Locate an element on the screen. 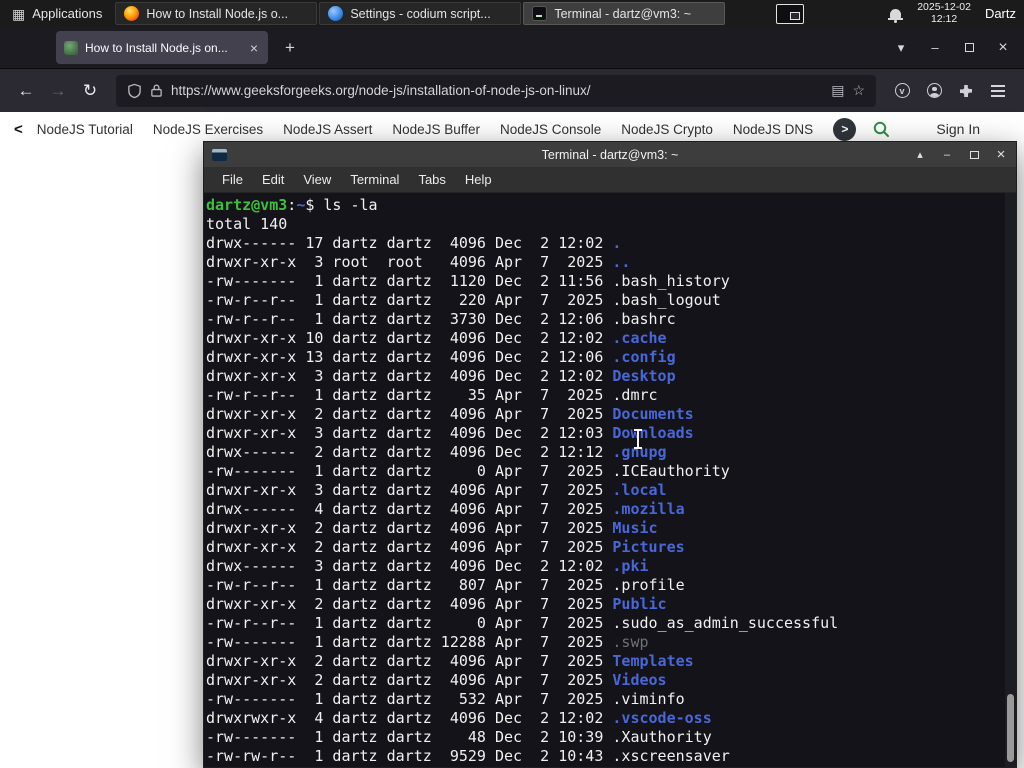  lock-icon is located at coordinates (156, 90).